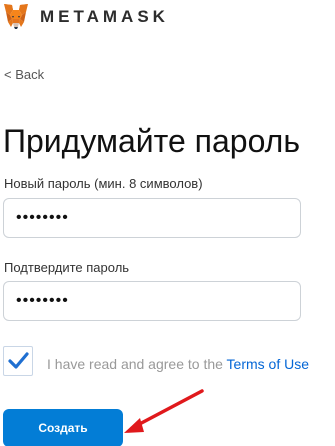 Image resolution: width=335 pixels, height=446 pixels. I want to click on back-link: < Back, so click(24, 75).